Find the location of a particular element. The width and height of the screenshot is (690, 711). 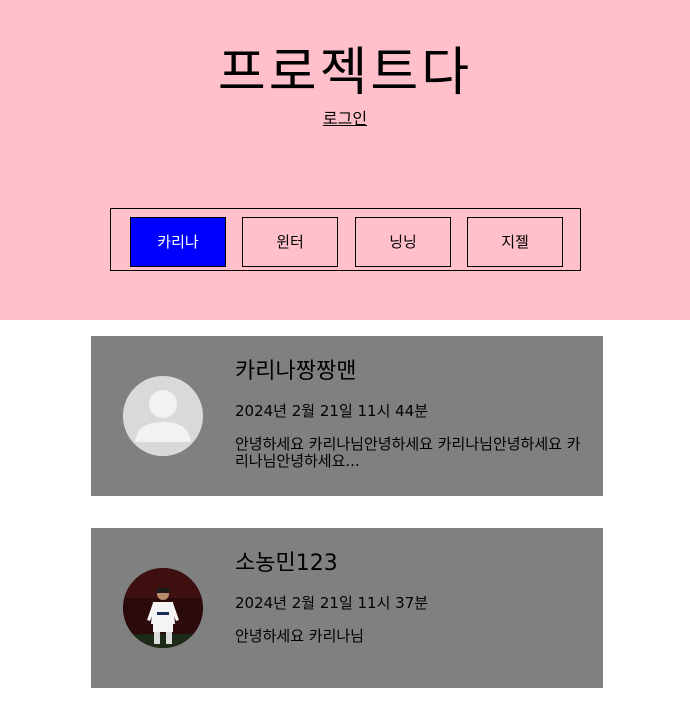

login-link-wrapper: 로그인 is located at coordinates (345, 119).